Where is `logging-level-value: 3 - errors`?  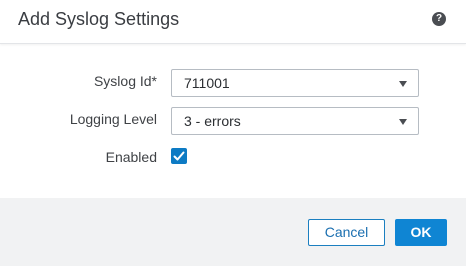 logging-level-value: 3 - errors is located at coordinates (212, 121).